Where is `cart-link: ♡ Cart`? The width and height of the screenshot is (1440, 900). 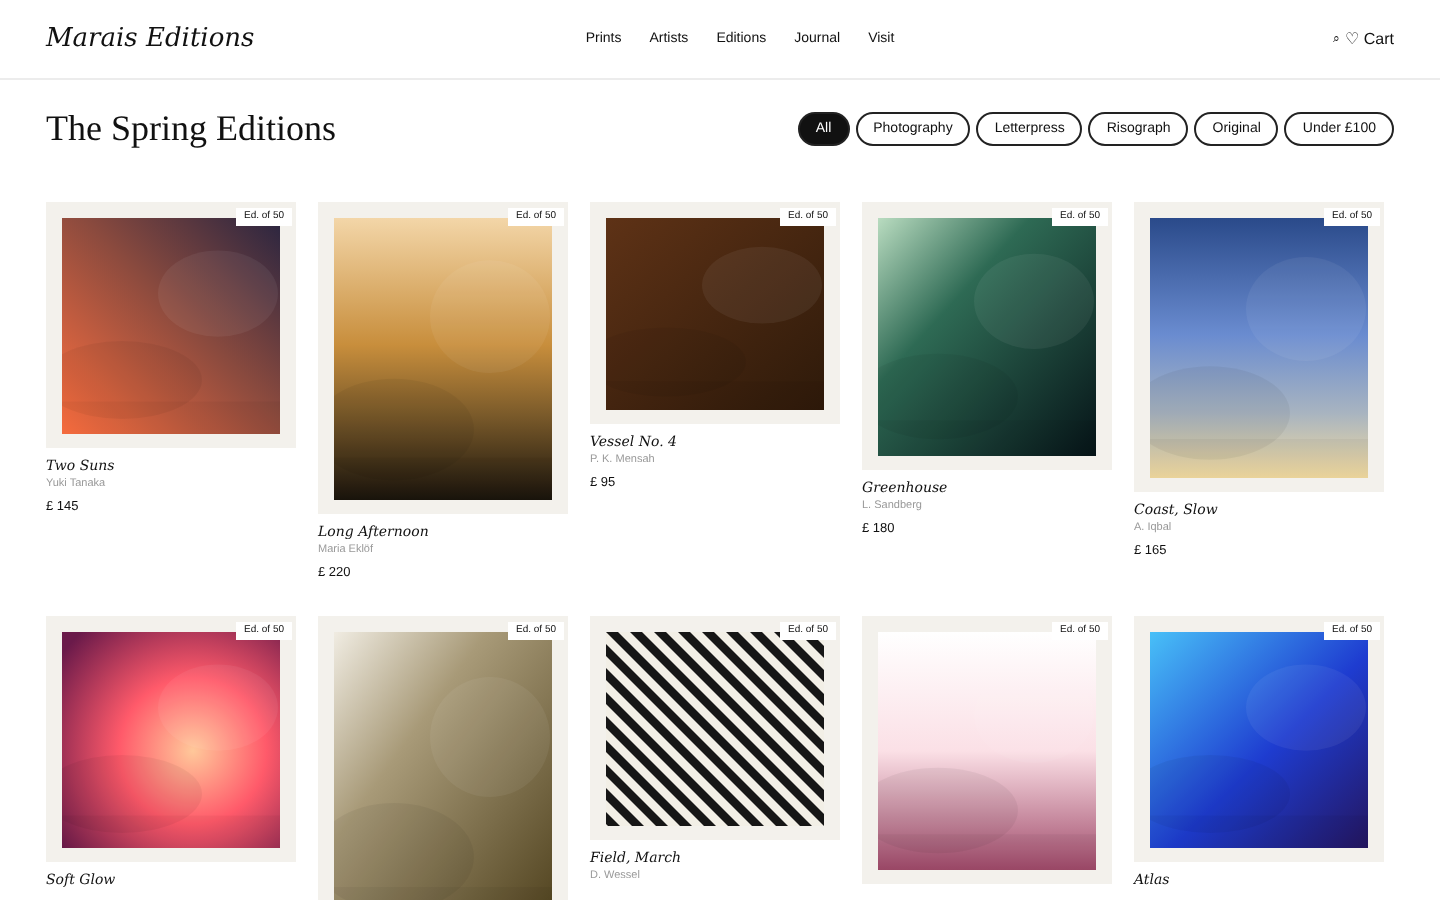
cart-link: ♡ Cart is located at coordinates (1369, 39).